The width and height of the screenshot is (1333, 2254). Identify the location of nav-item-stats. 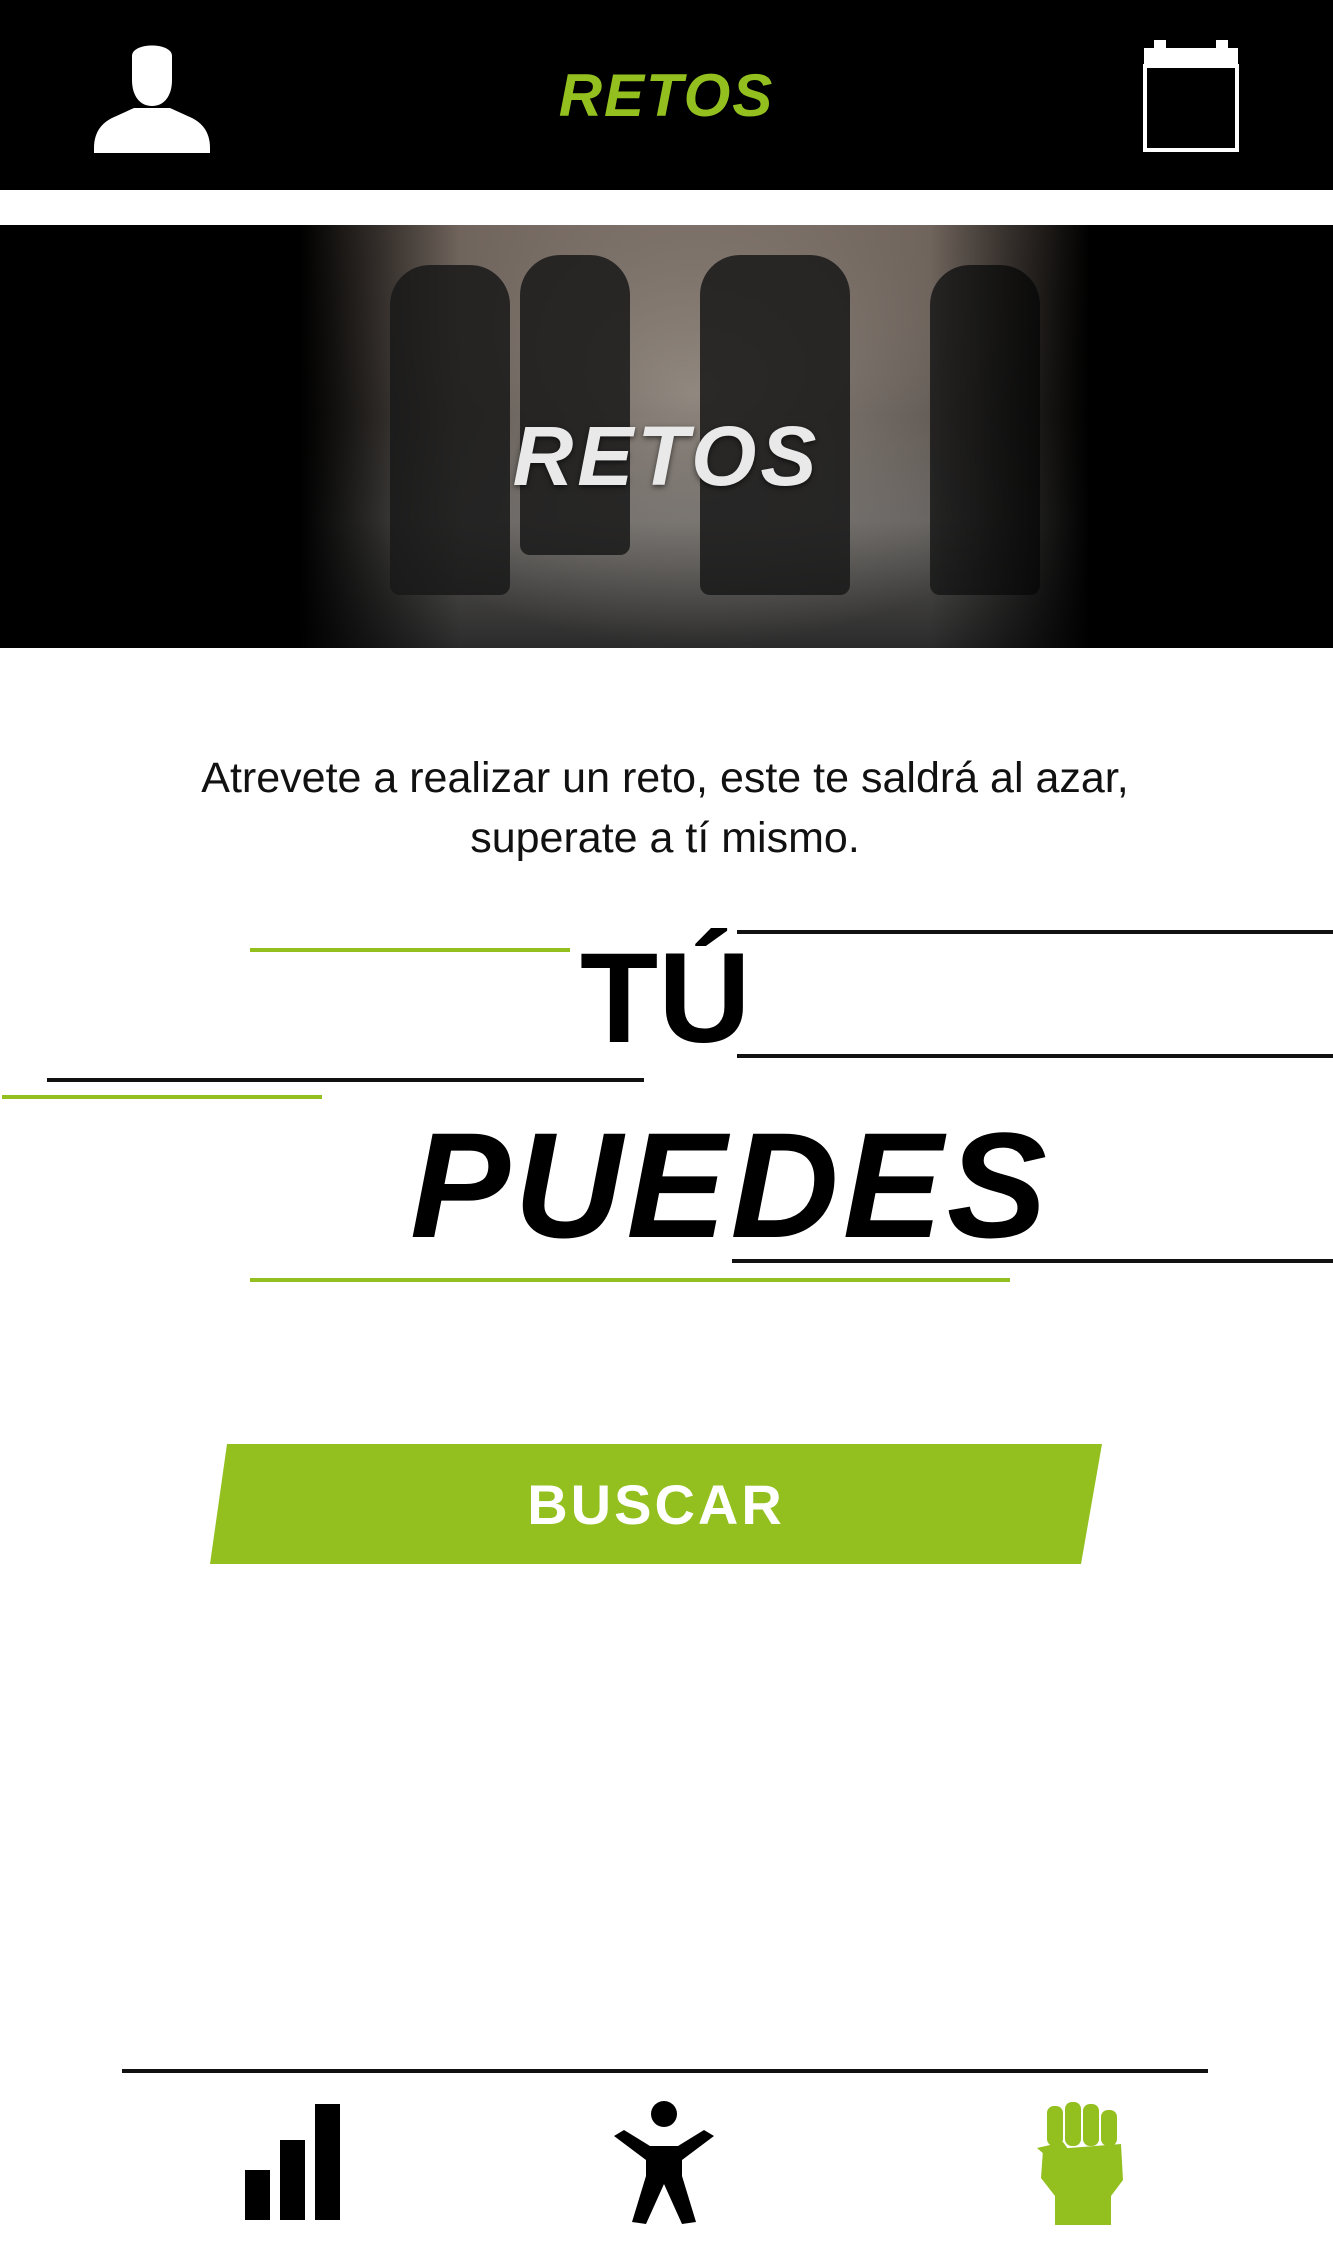
(292, 2162).